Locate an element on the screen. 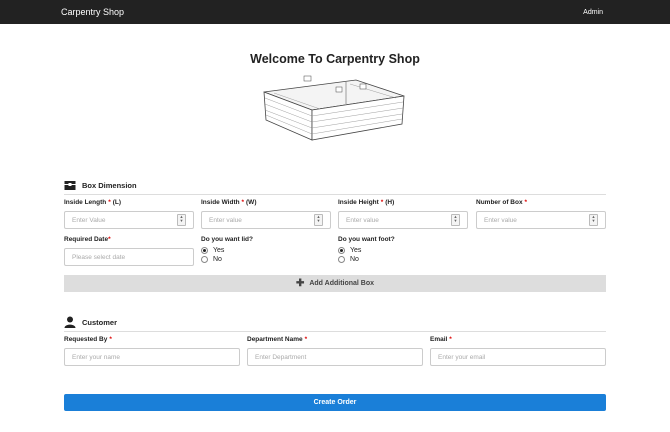 Image resolution: width=670 pixels, height=432 pixels. customer-title: Customer is located at coordinates (100, 322).